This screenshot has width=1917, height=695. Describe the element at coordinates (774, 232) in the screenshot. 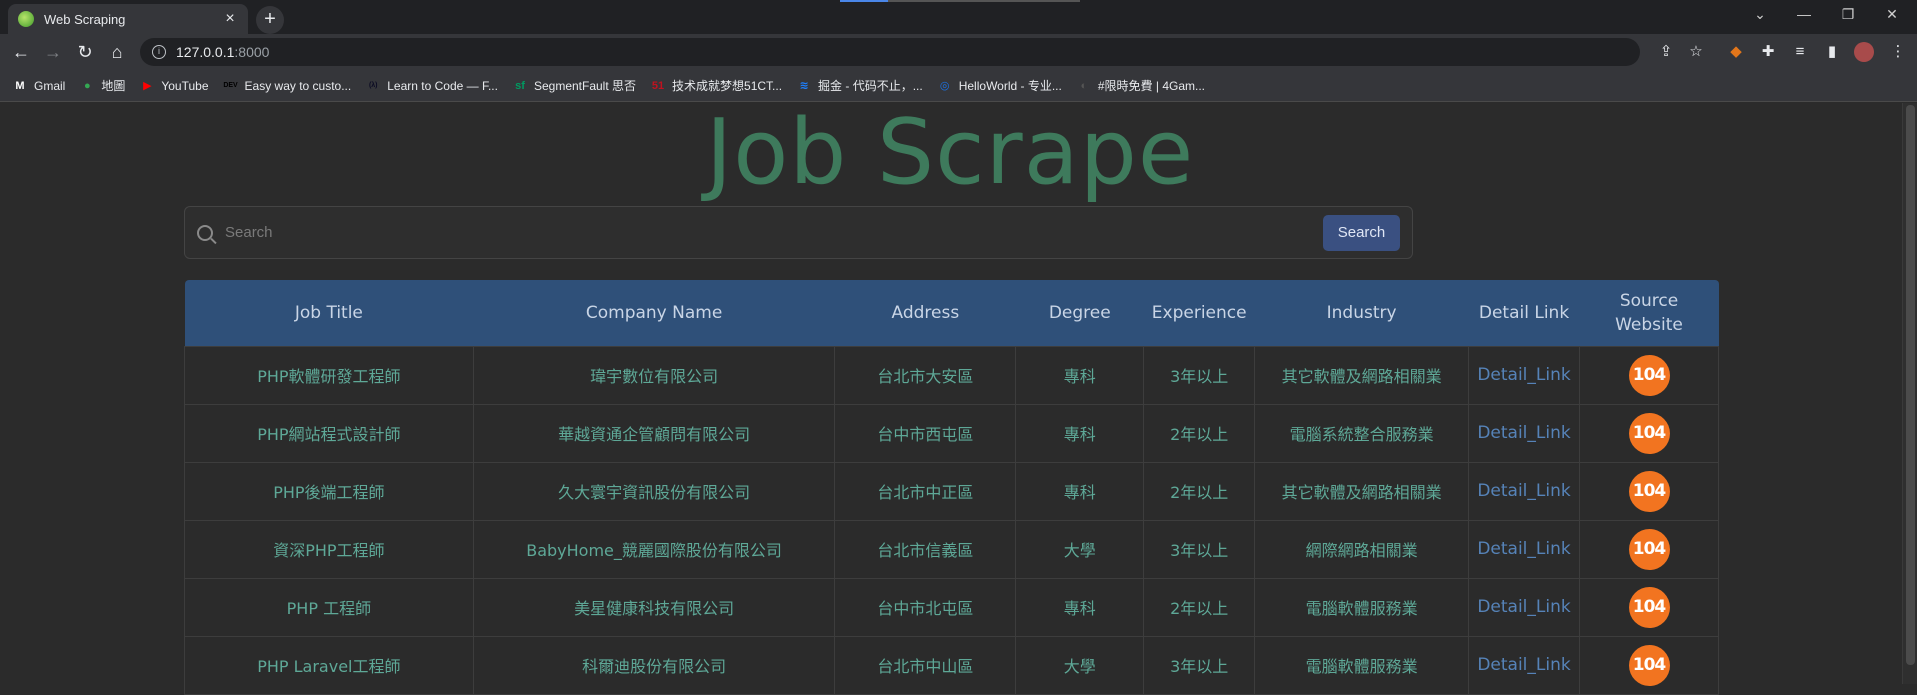

I see `search-input` at that location.